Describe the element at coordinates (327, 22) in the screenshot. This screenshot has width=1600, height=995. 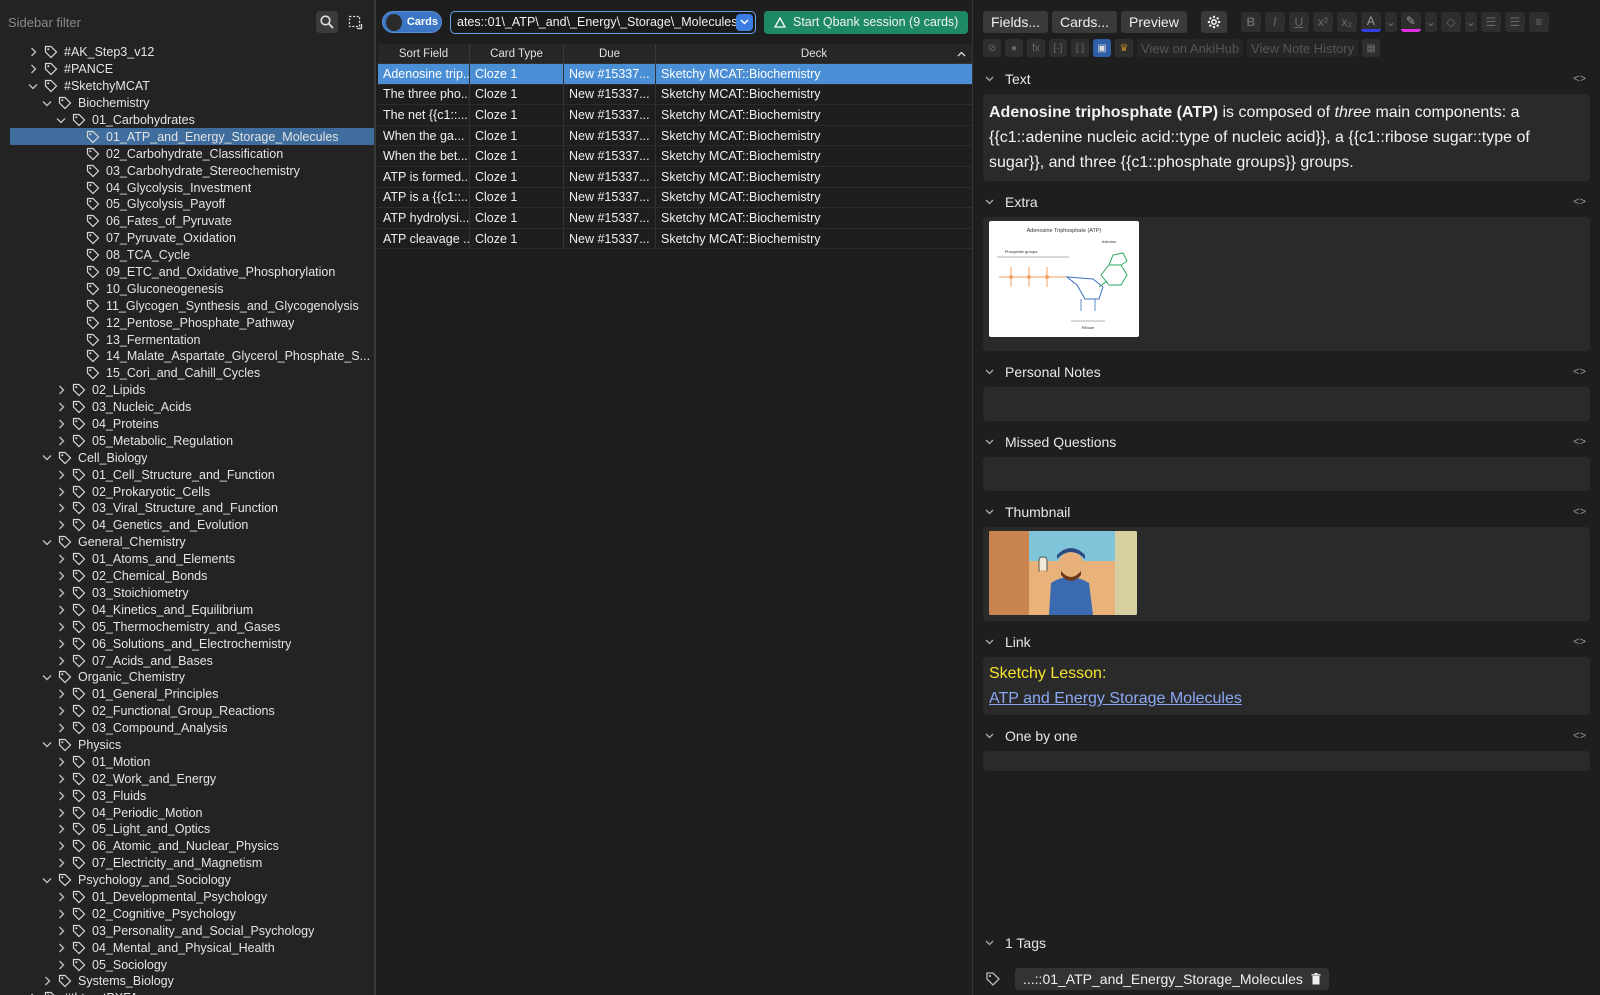
I see `search-icon` at that location.